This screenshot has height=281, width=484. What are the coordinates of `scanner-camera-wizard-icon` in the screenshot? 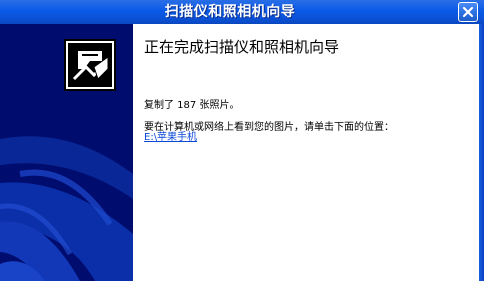 It's located at (90, 65).